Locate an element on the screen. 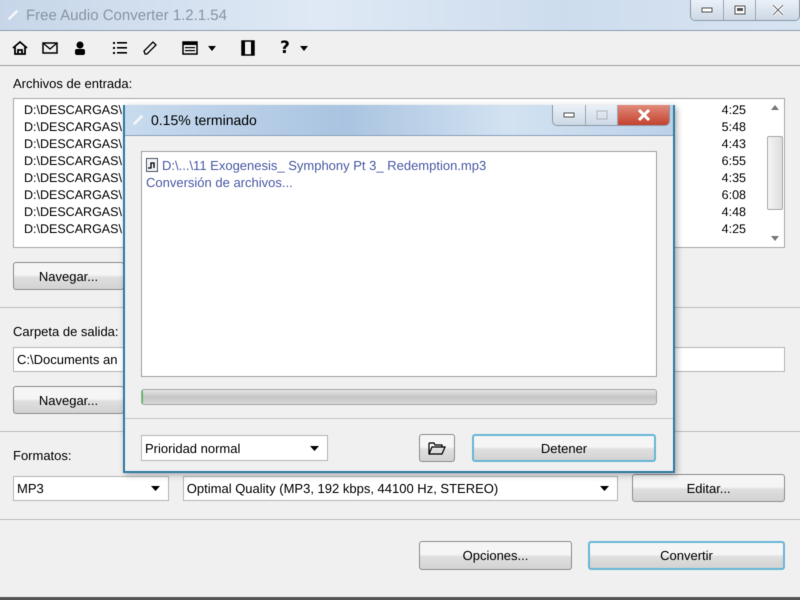 The image size is (800, 600). mail-icon is located at coordinates (50, 48).